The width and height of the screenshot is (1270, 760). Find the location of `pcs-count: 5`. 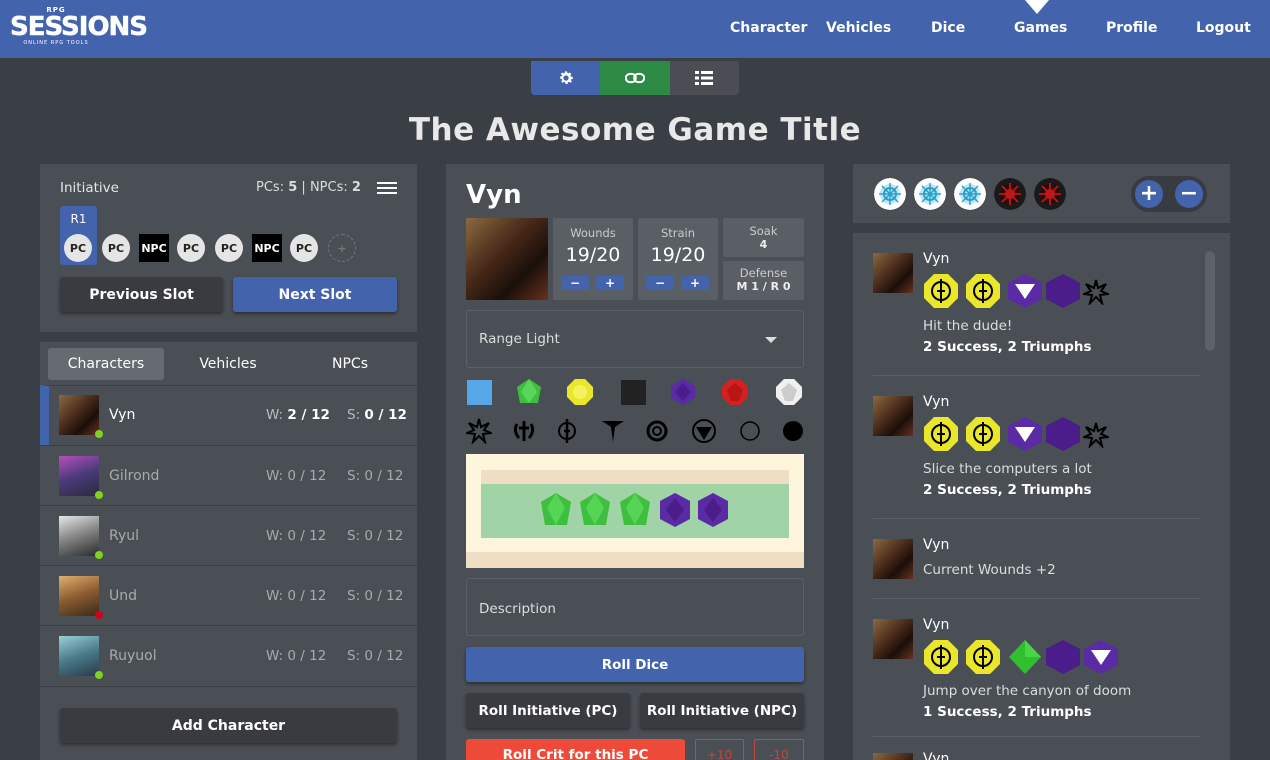

pcs-count: 5 is located at coordinates (293, 187).